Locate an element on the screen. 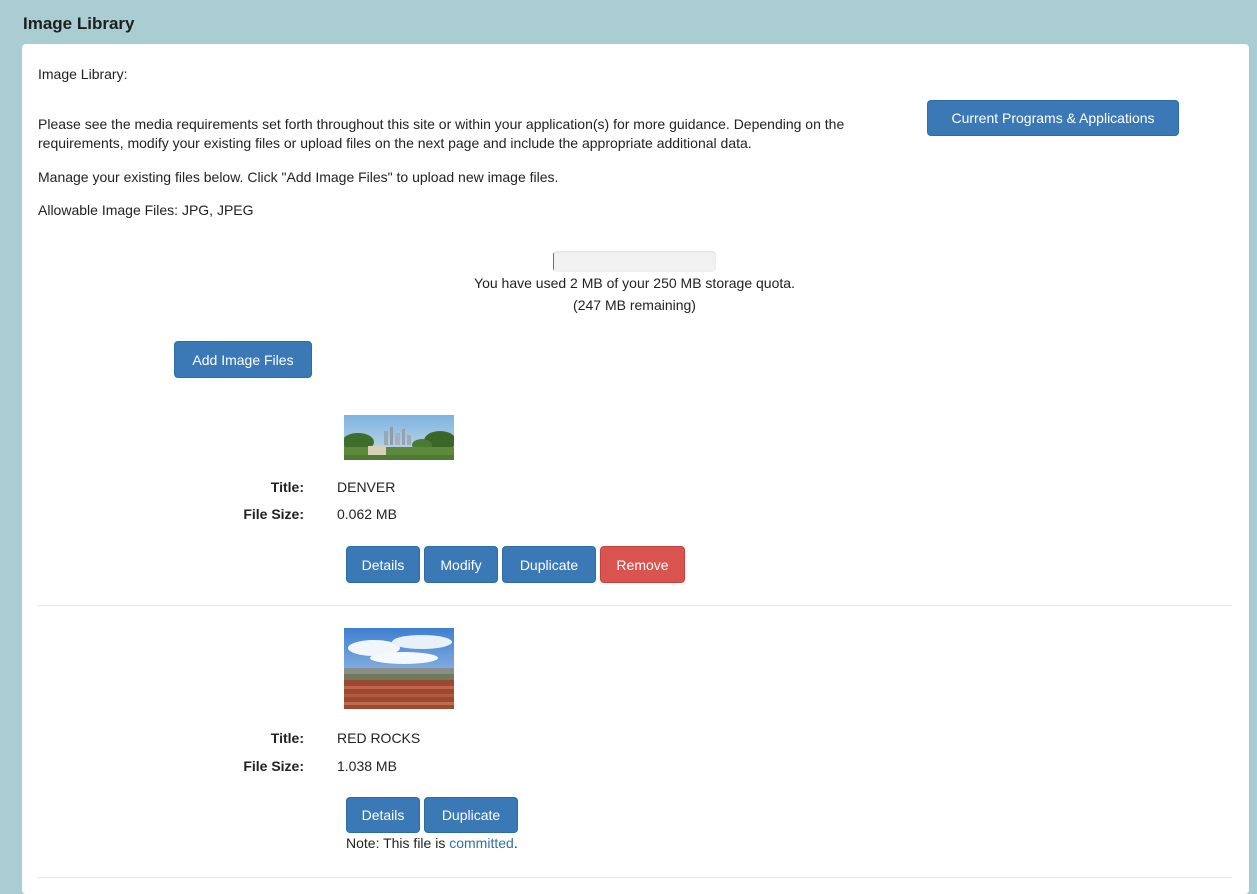 This screenshot has width=1257, height=894. intro-heading: Image Library: is located at coordinates (83, 74).